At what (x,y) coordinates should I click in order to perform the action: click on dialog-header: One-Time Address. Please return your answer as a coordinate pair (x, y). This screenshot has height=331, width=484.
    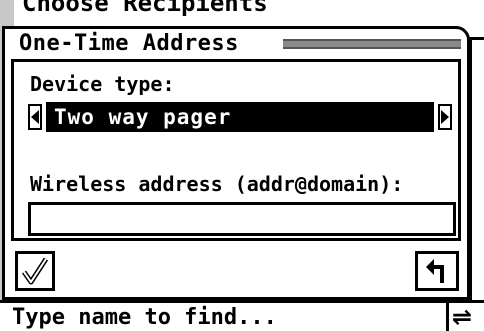
    Looking at the image, I should click on (236, 44).